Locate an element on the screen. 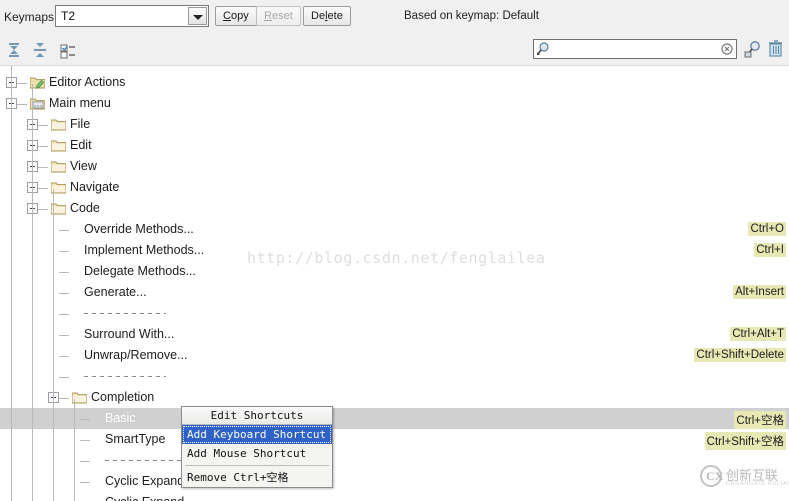  tree-toolbar is located at coordinates (394, 50).